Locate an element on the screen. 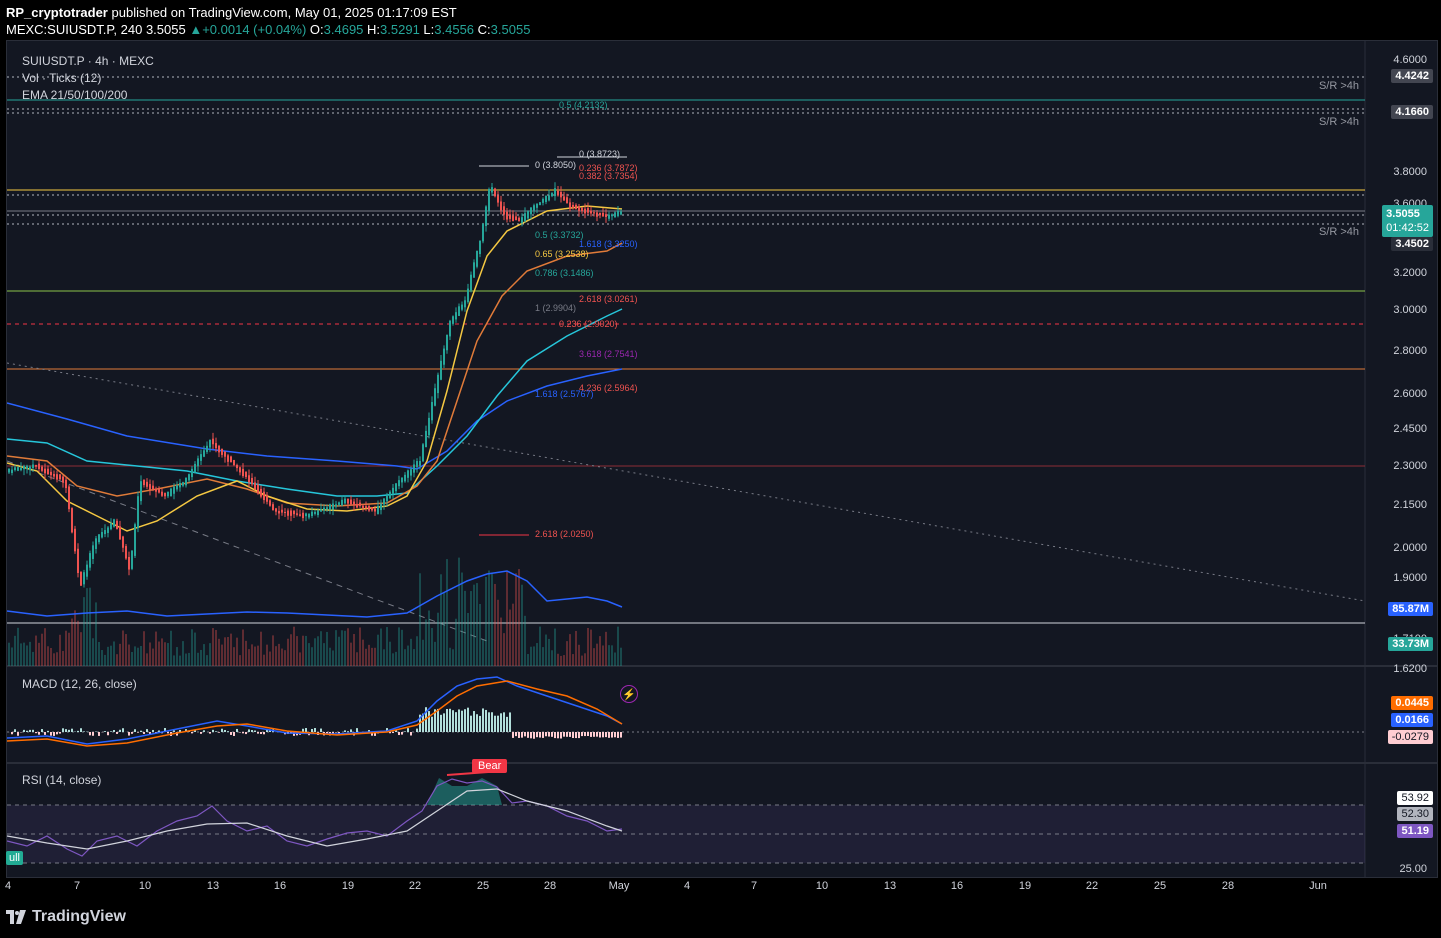 The image size is (1441, 938). macd-signal-tag: 0.0445 is located at coordinates (1412, 703).